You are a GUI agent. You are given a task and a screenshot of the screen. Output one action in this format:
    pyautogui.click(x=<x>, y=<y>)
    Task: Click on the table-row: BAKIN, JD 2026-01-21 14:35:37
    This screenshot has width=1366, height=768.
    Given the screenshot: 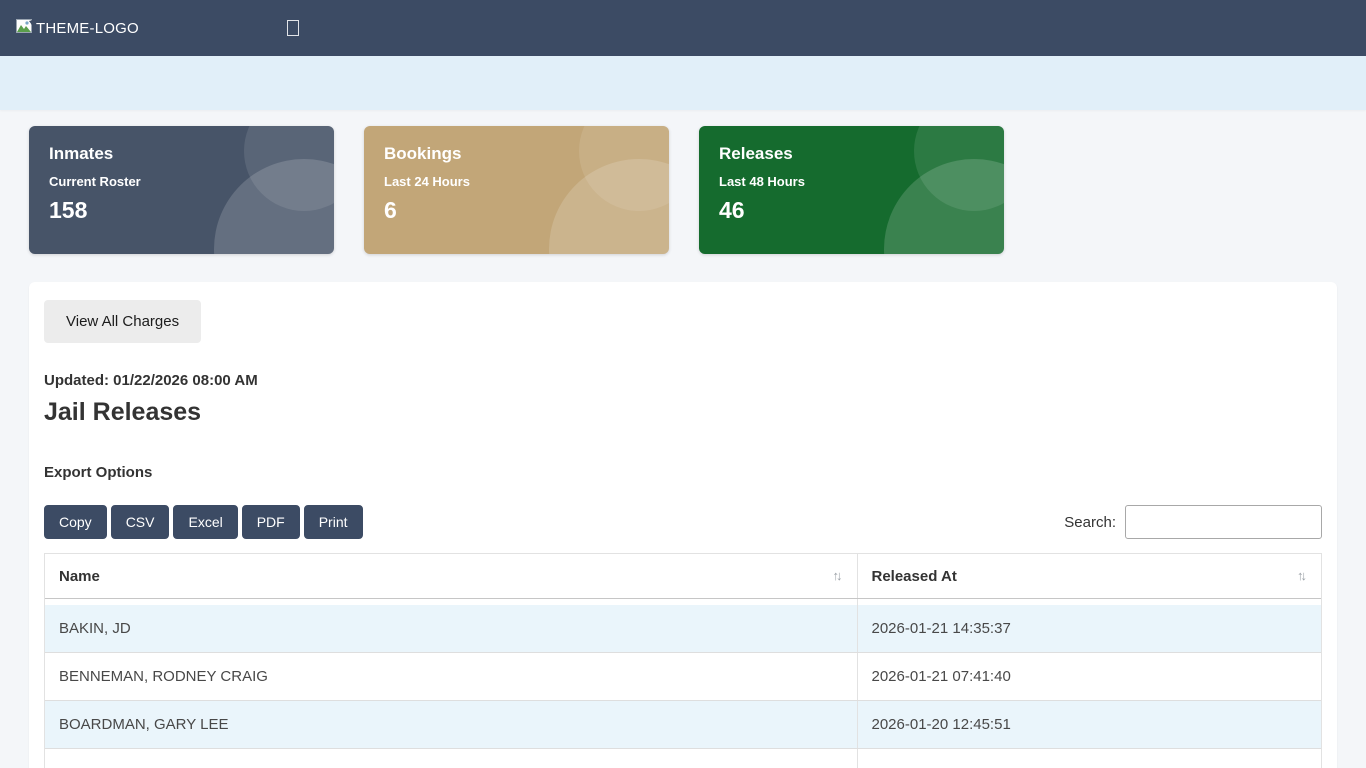 What is the action you would take?
    pyautogui.click(x=683, y=628)
    